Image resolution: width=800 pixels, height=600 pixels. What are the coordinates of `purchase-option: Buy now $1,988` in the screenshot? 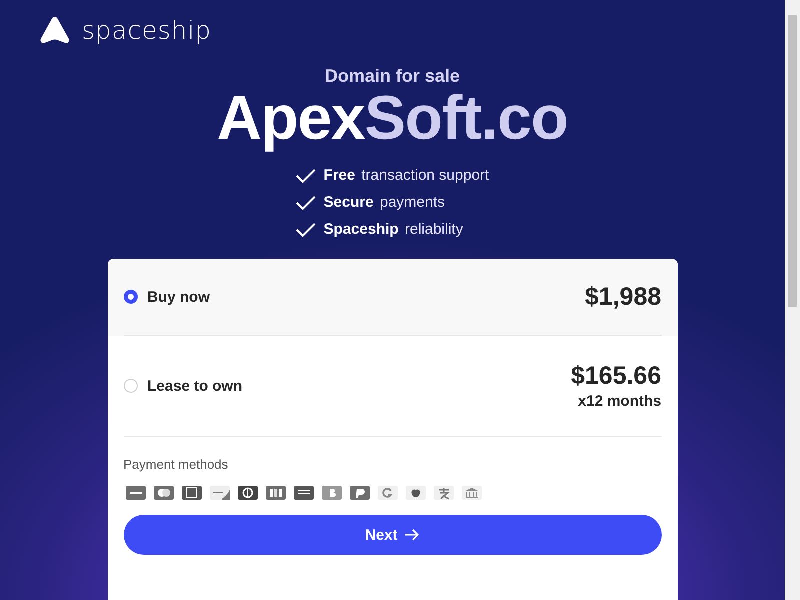 It's located at (393, 297).